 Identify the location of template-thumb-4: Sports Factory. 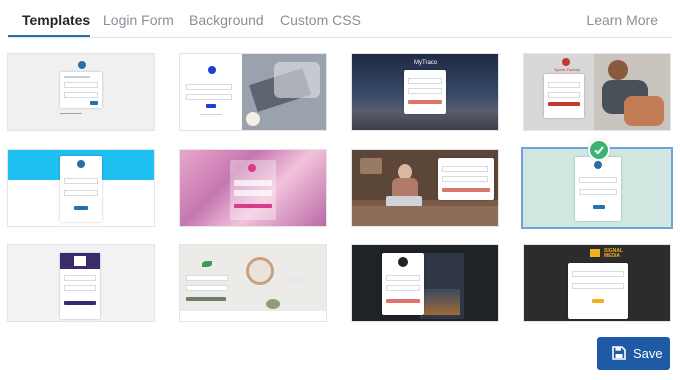
(597, 92).